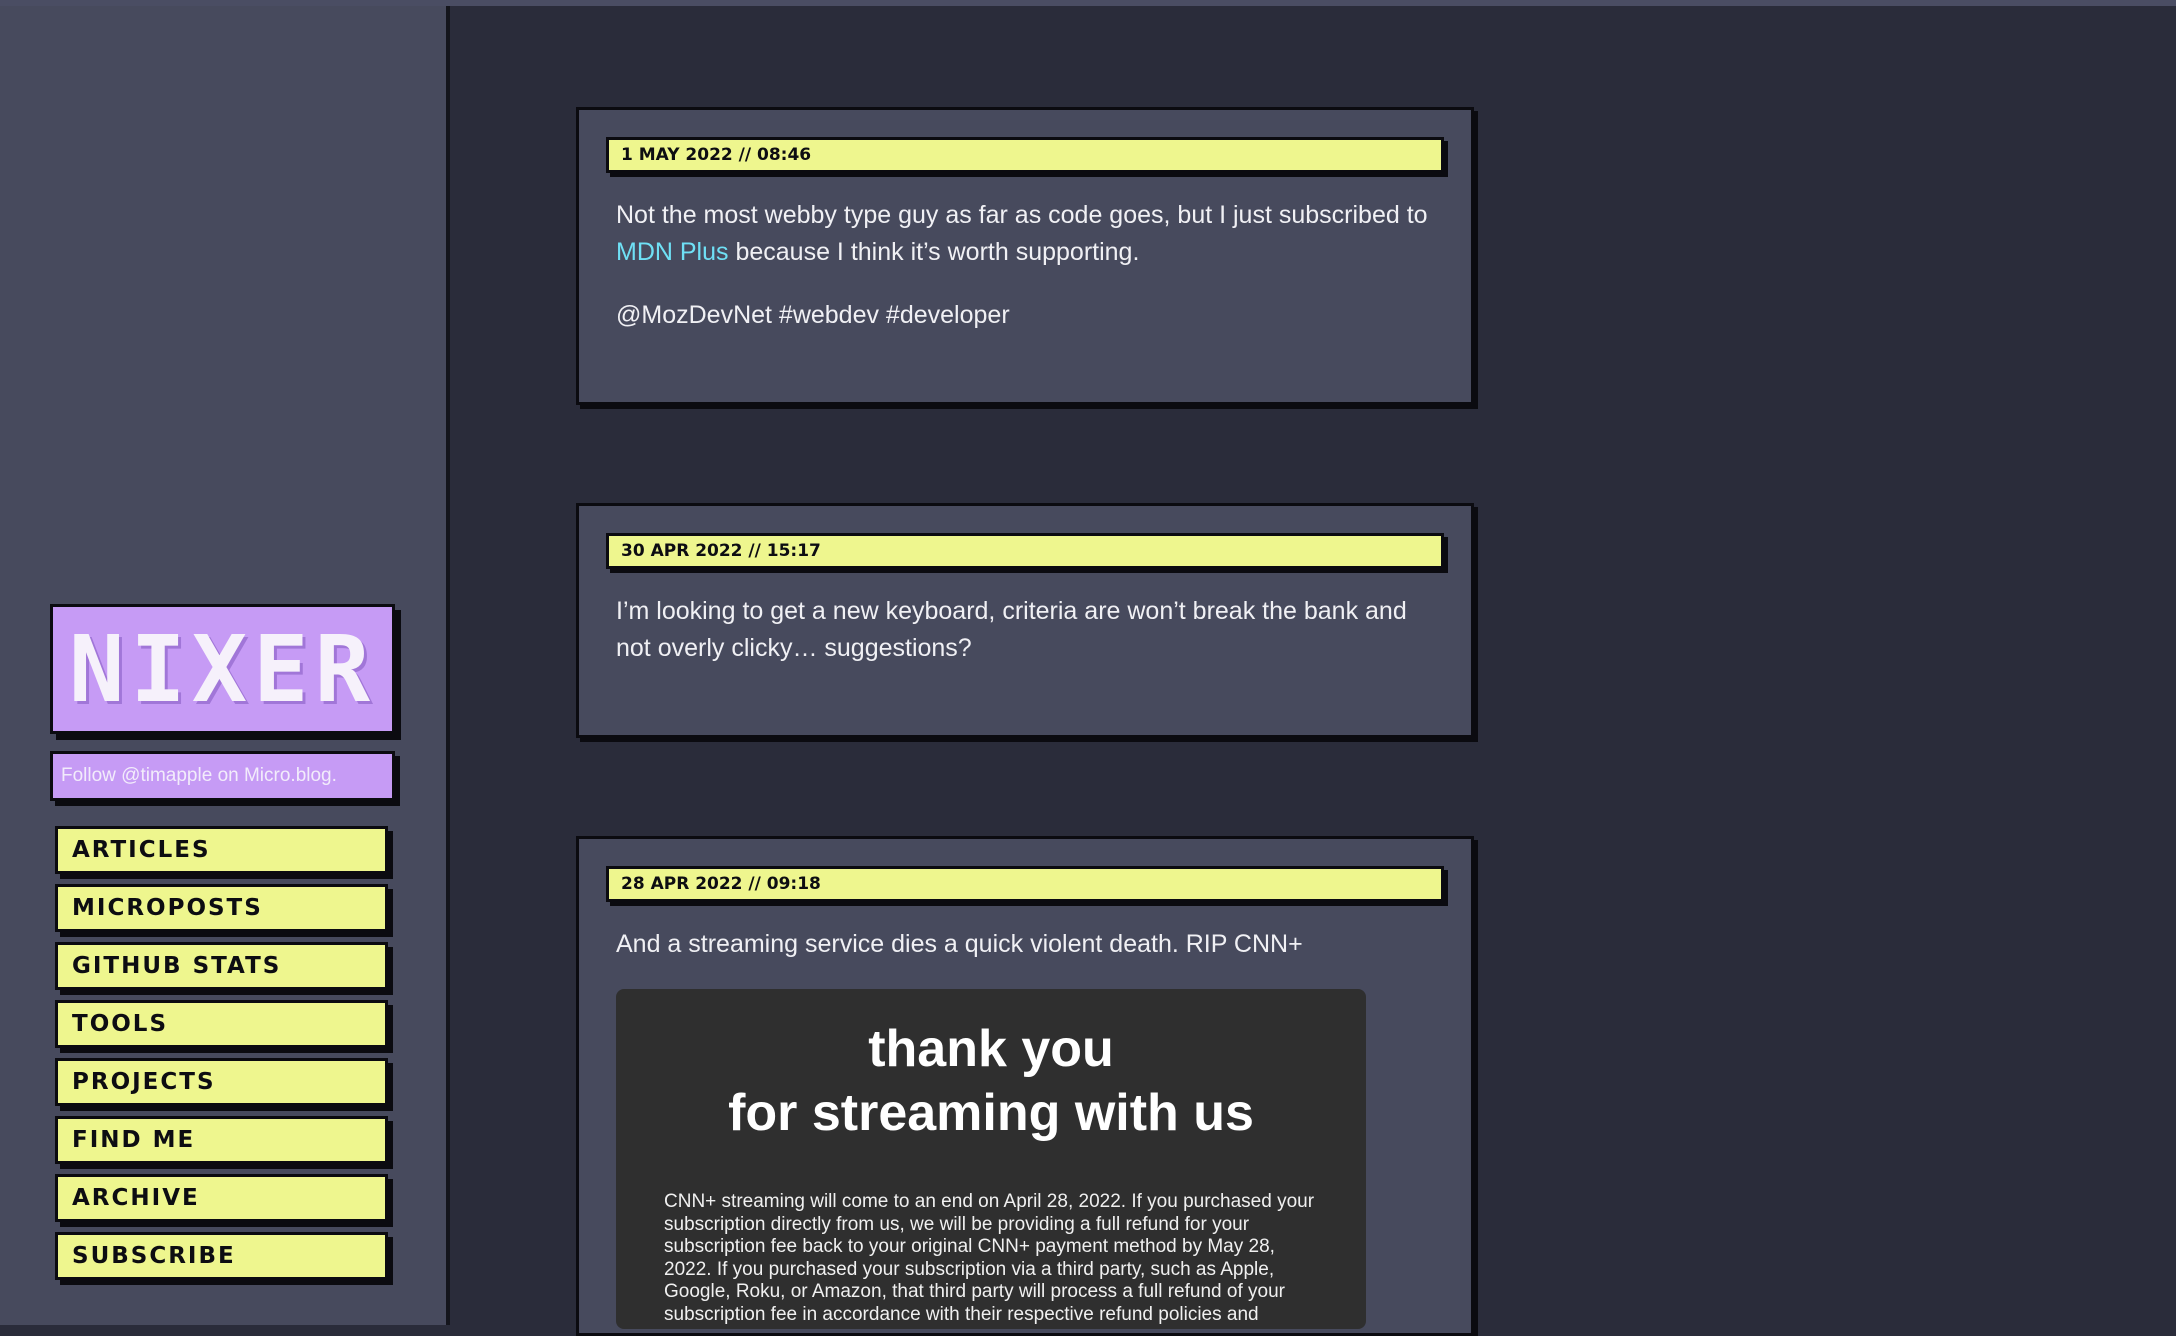 The height and width of the screenshot is (1336, 2176). What do you see at coordinates (1025, 884) in the screenshot?
I see `post-date: 28 APR 2022 // 09:18` at bounding box center [1025, 884].